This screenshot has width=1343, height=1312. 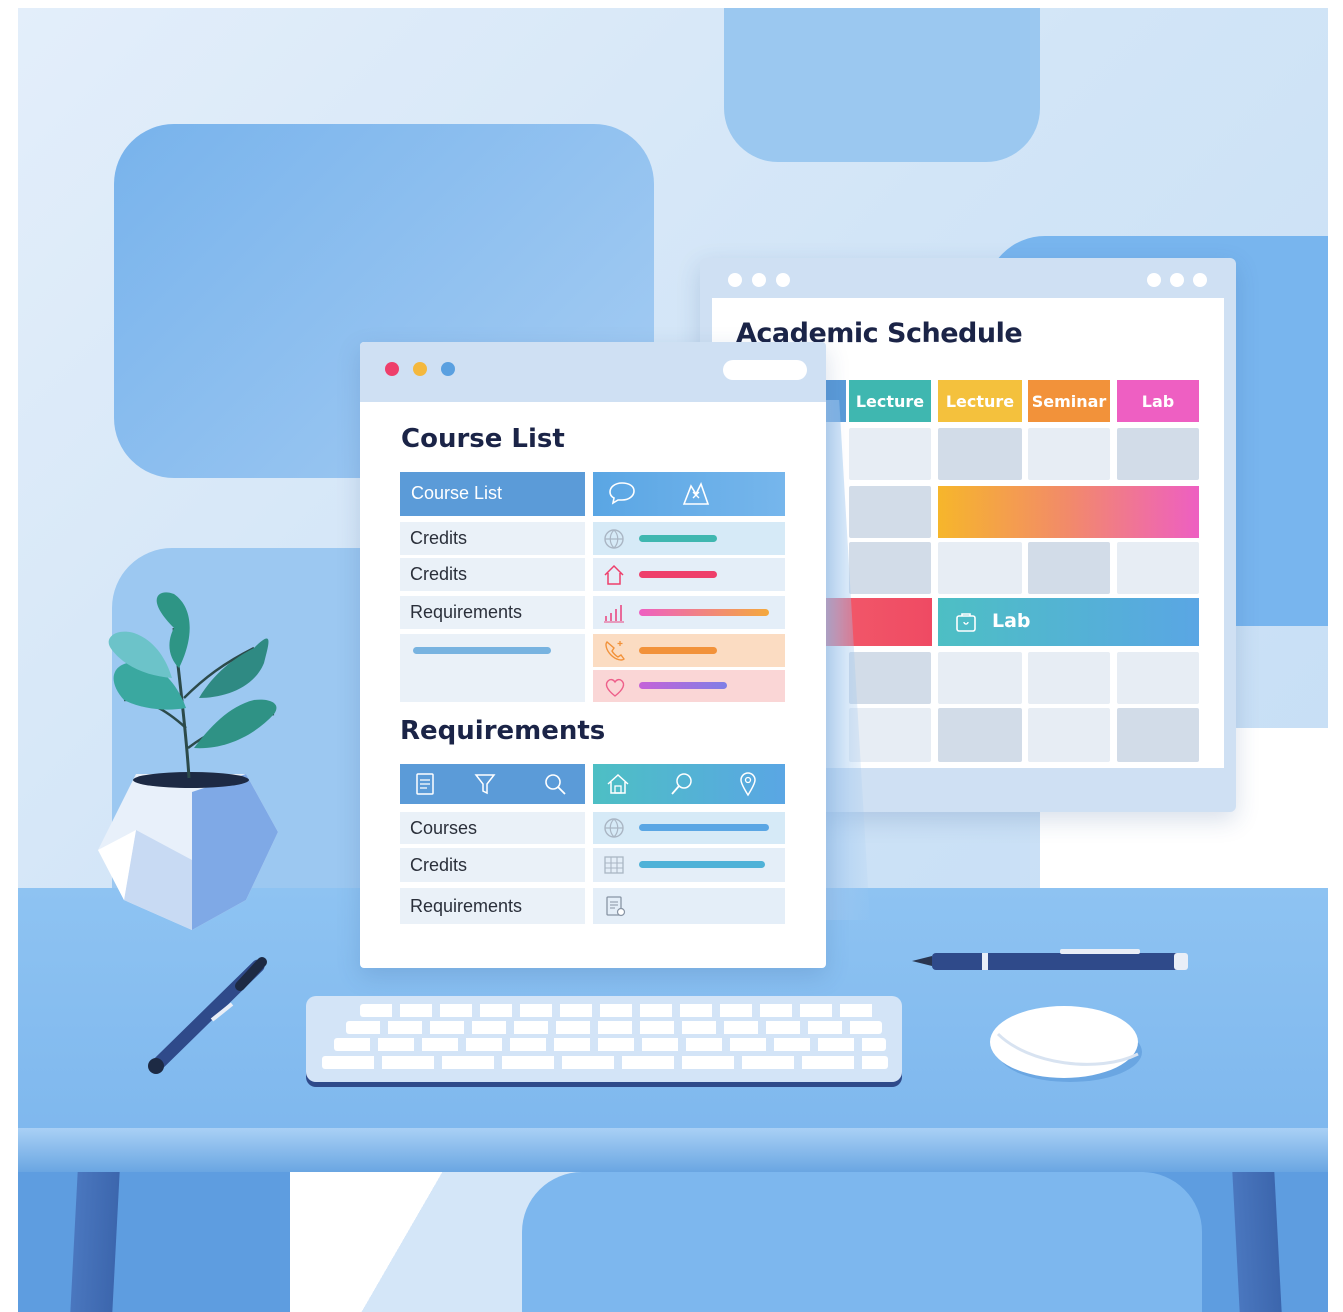 What do you see at coordinates (682, 784) in the screenshot?
I see `magnifier-icon` at bounding box center [682, 784].